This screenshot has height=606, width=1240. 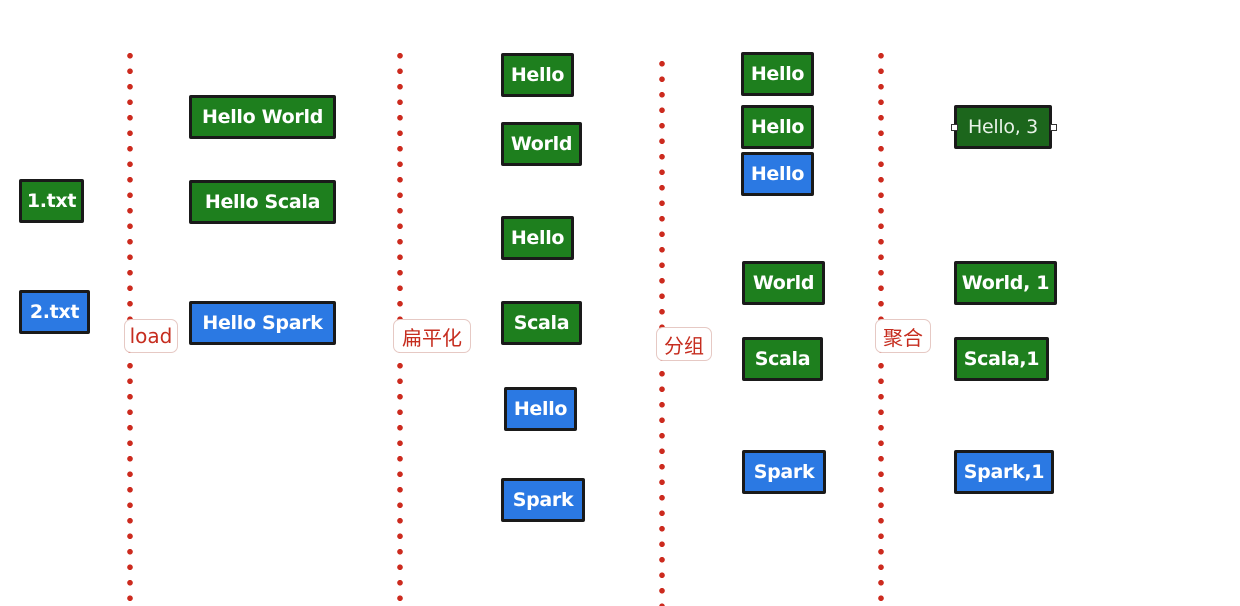 I want to click on word-box-hello-1: Hello, so click(x=537, y=75).